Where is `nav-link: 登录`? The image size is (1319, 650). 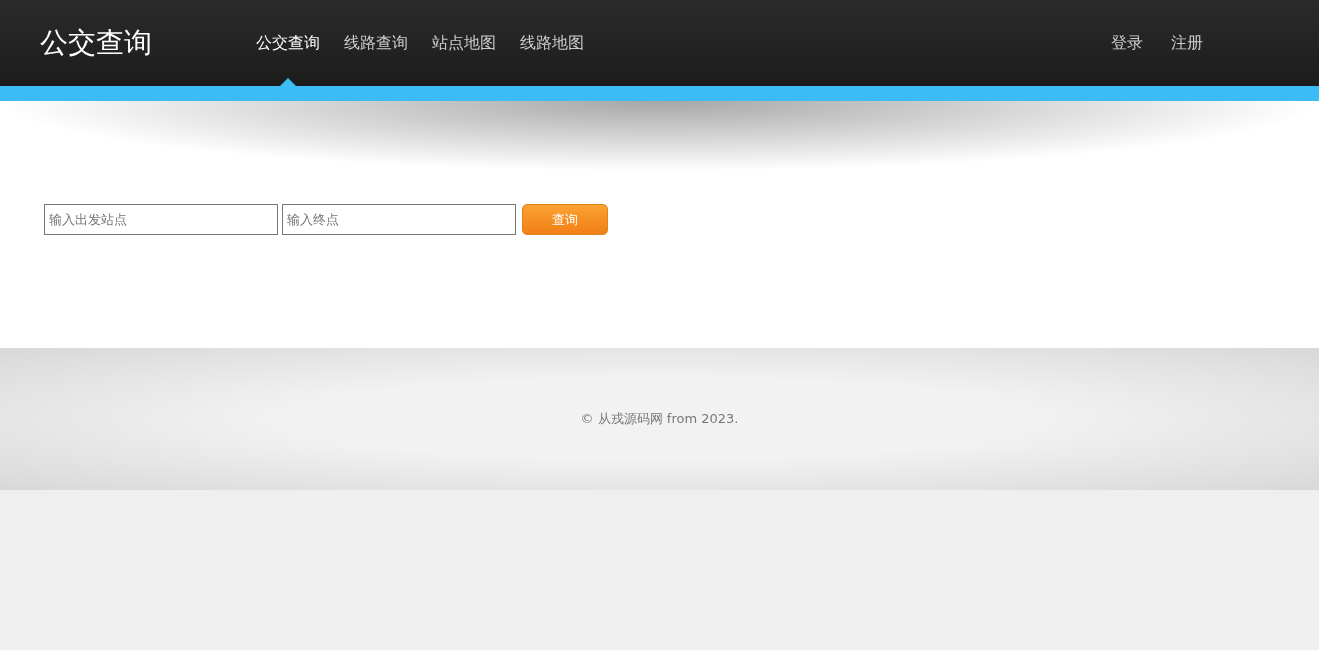 nav-link: 登录 is located at coordinates (1127, 43).